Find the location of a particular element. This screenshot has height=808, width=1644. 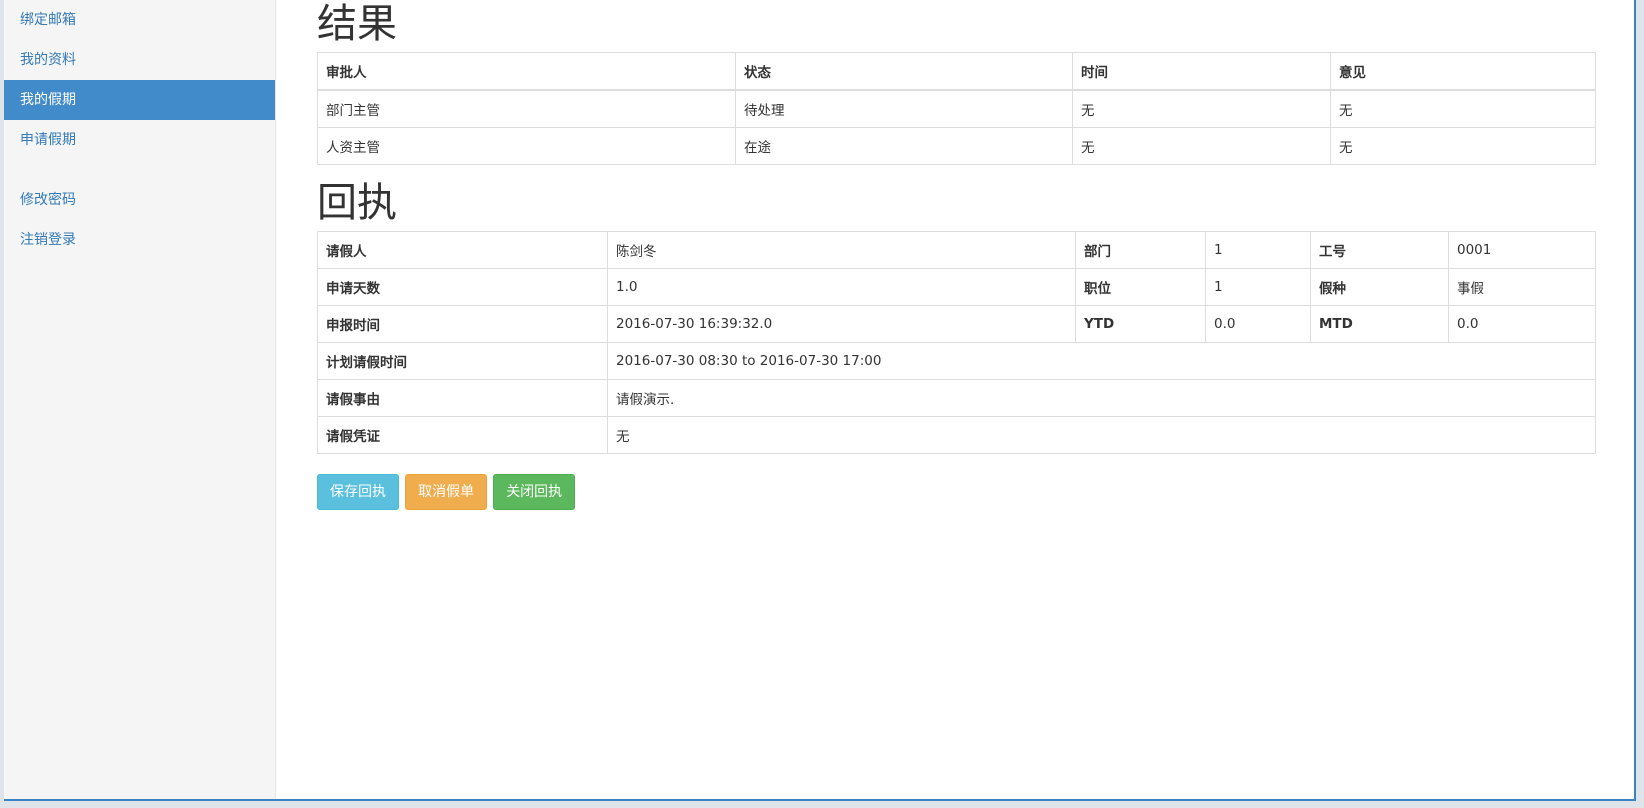

sidebar-item-change-password: 修改密码 is located at coordinates (139, 200).